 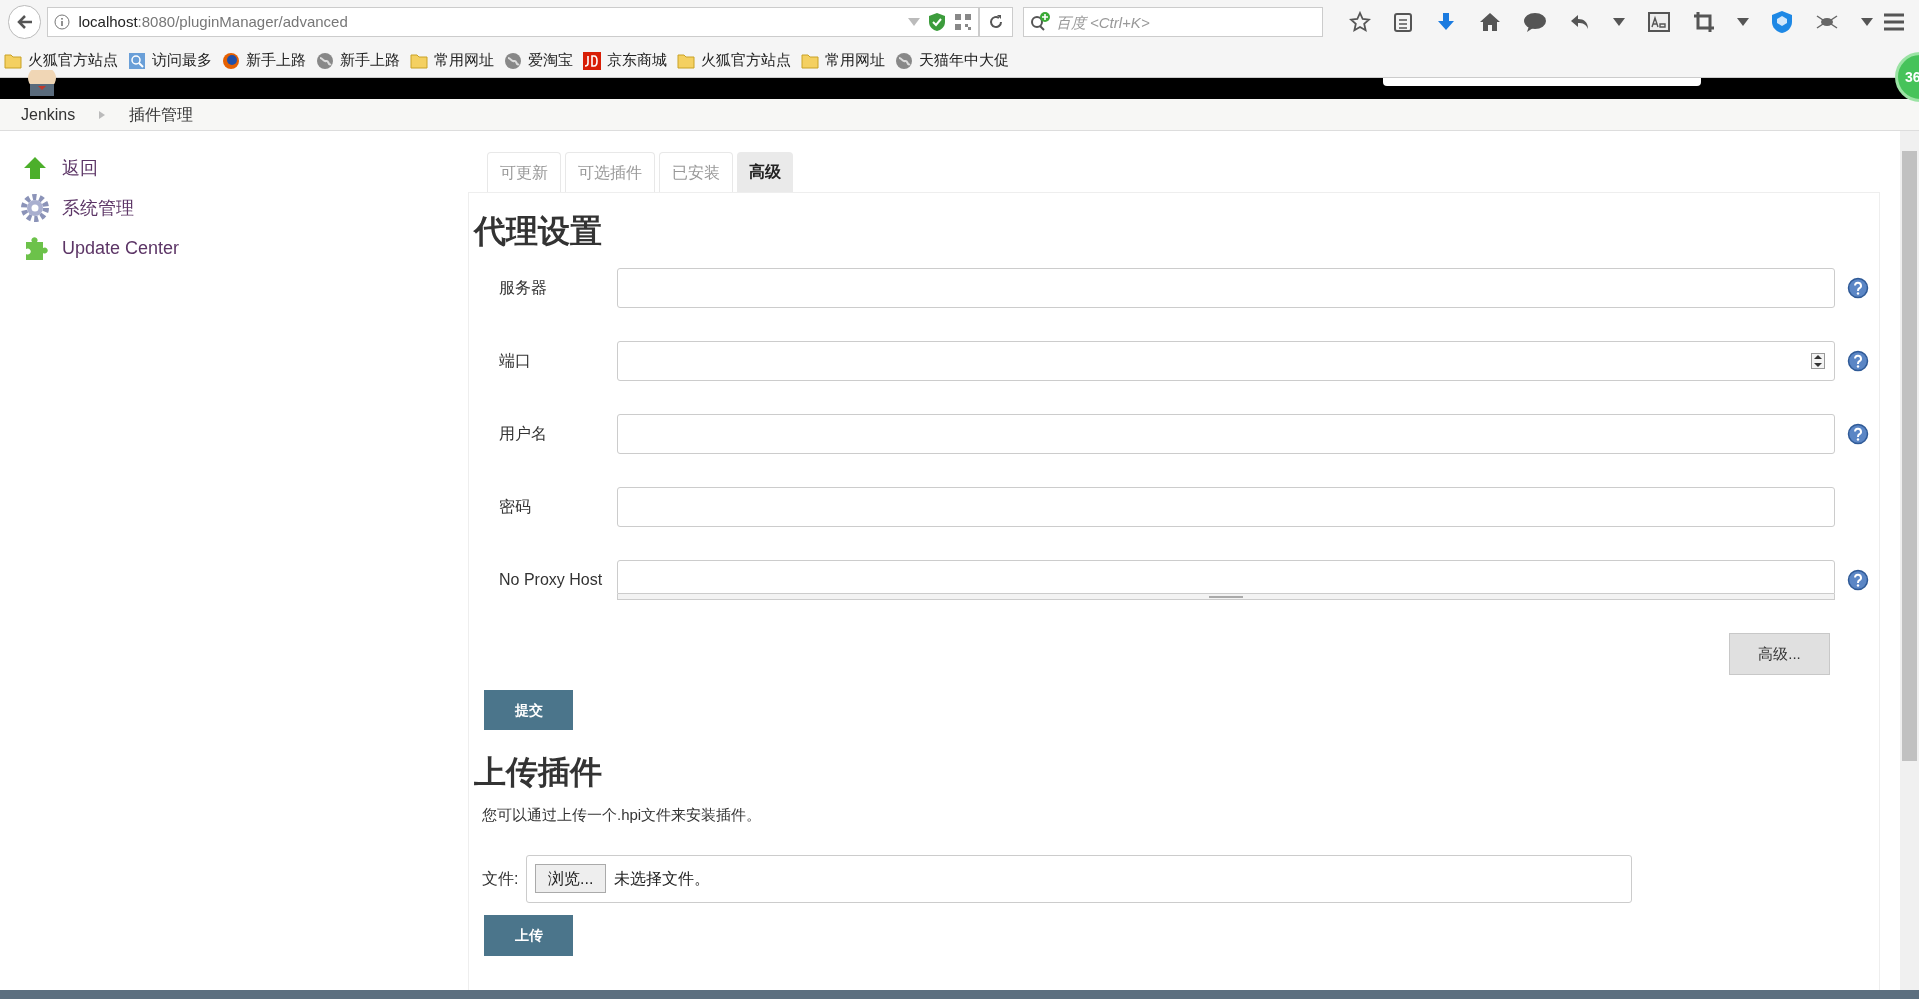 I want to click on section-heading: 代理设置, so click(x=538, y=231).